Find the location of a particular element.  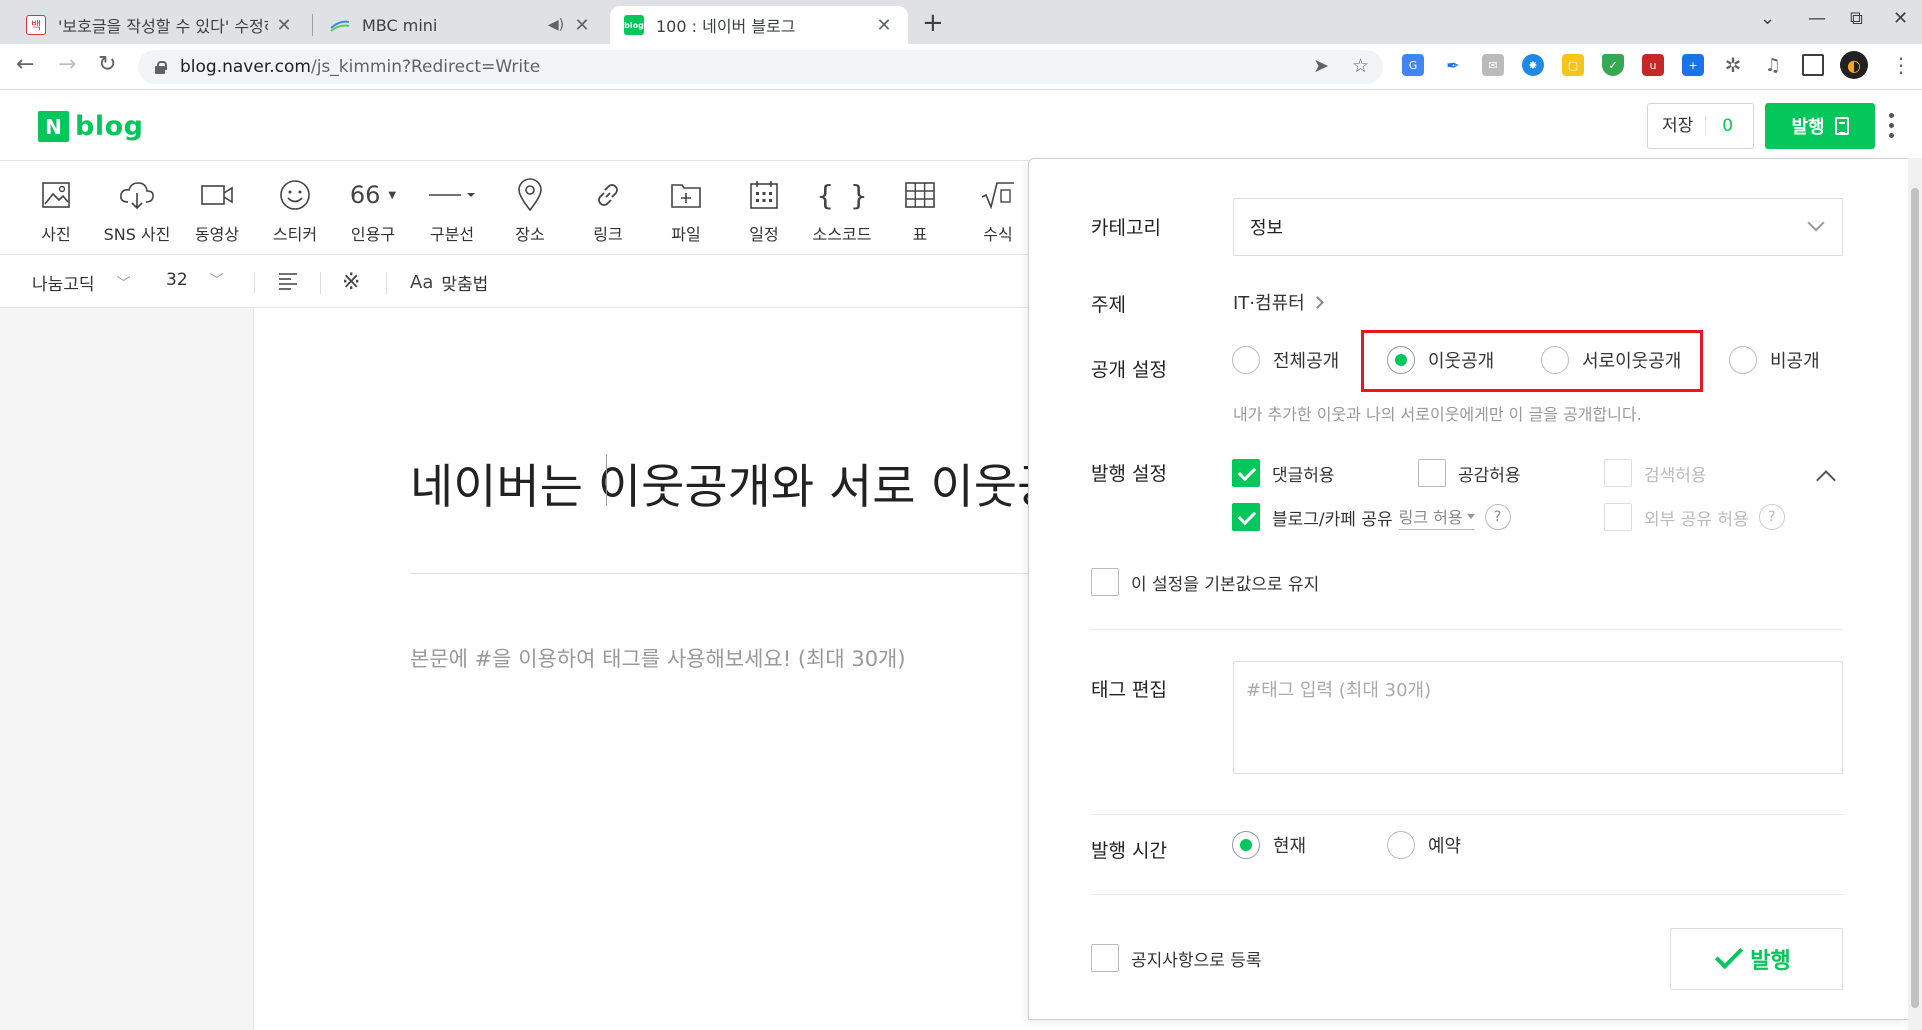

back-icon: ← is located at coordinates (25, 64).